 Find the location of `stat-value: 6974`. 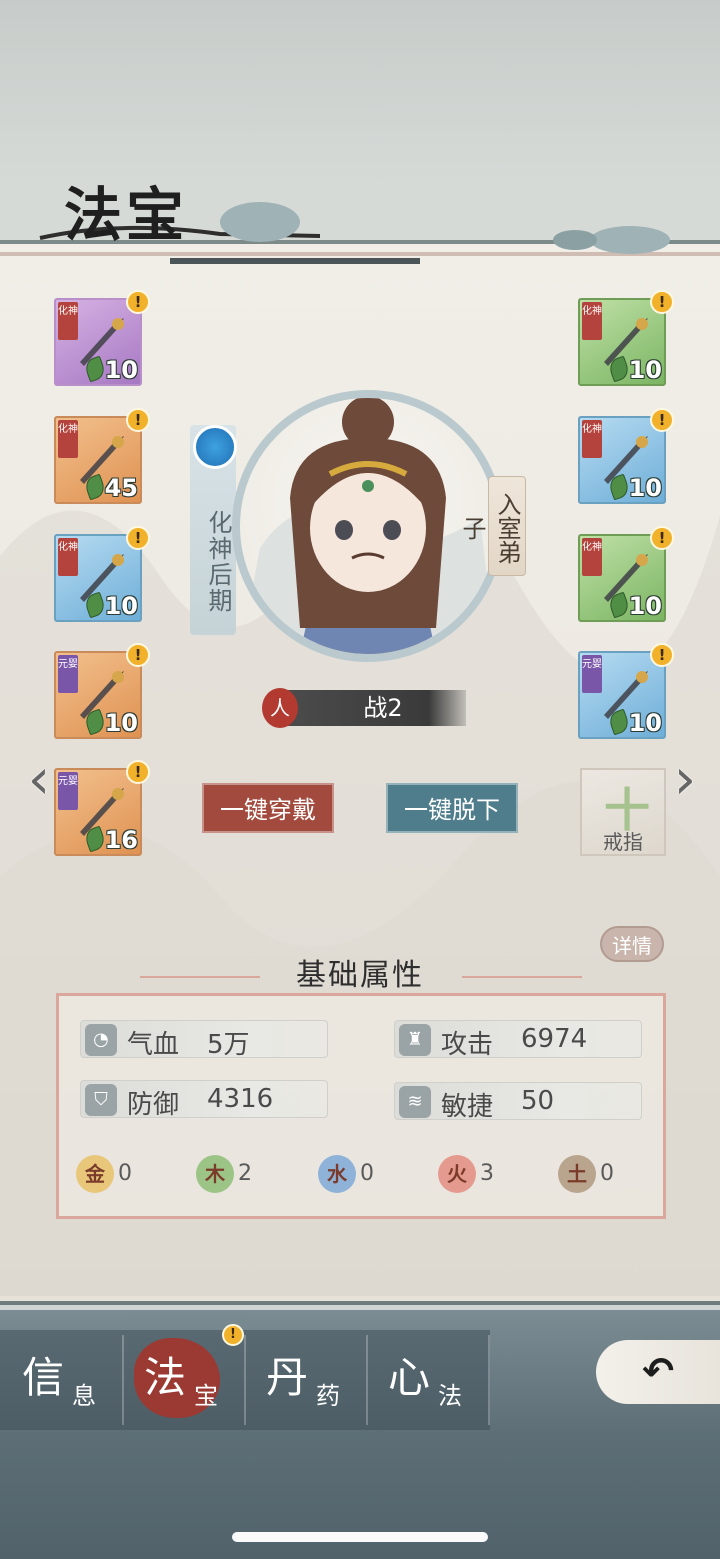

stat-value: 6974 is located at coordinates (554, 1039).